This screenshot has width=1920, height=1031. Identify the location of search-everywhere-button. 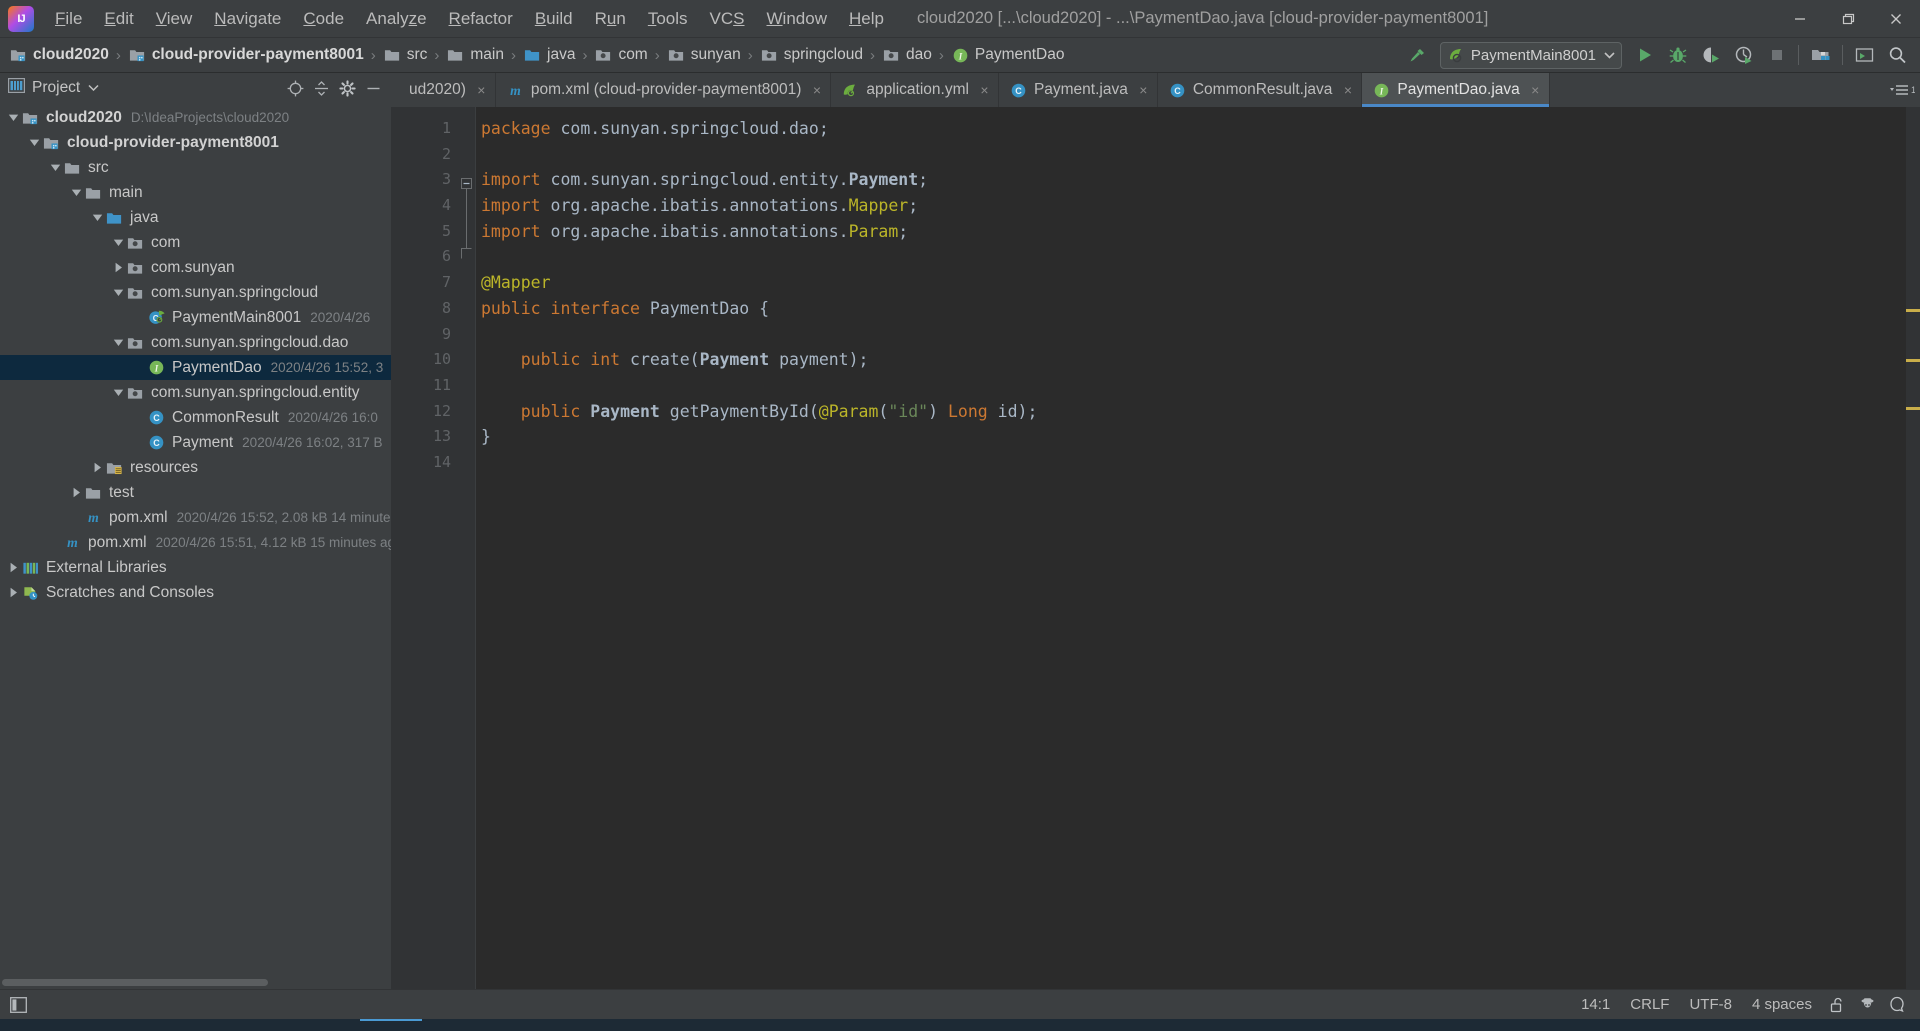
(1897, 55).